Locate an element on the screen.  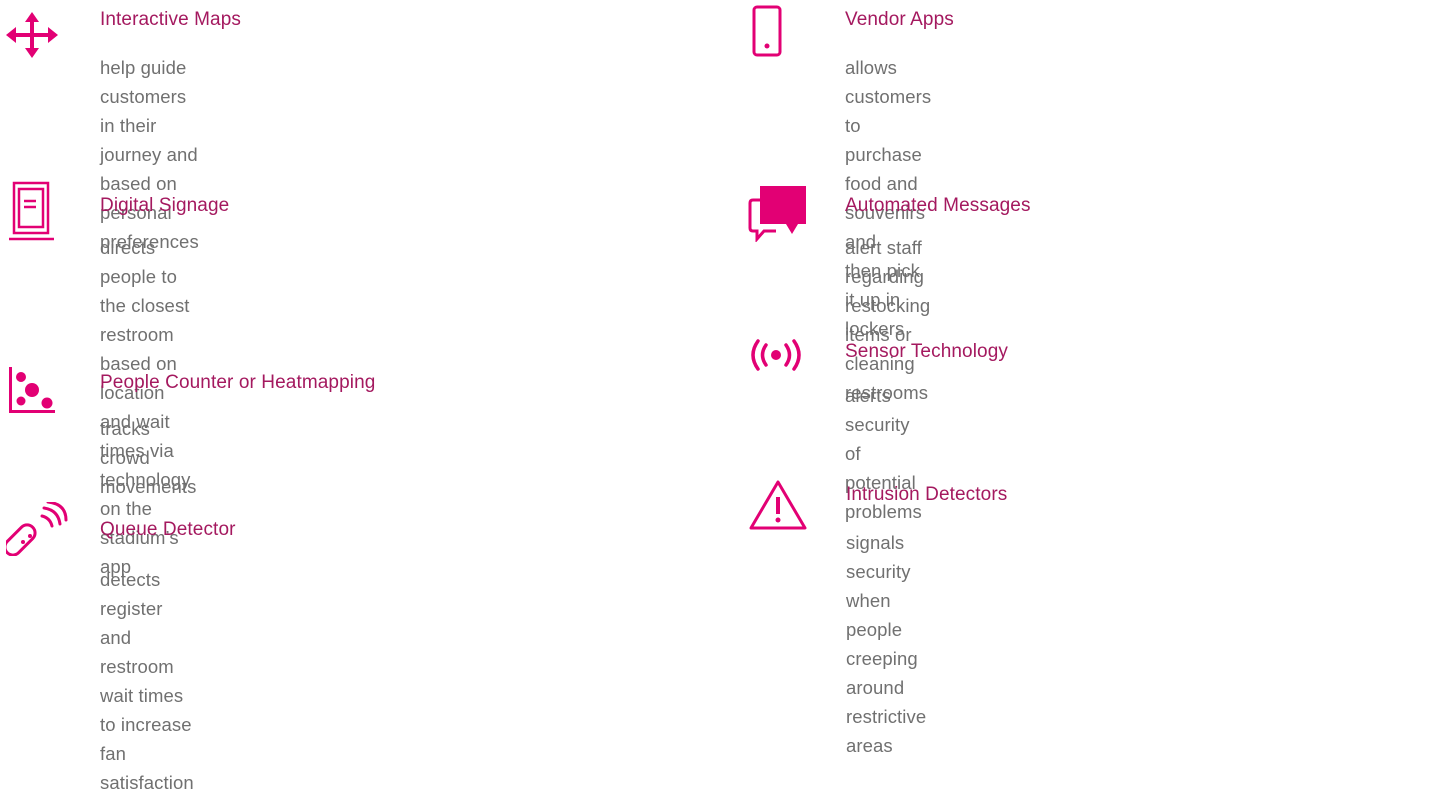
feature-title: Automated Messages is located at coordinates (938, 205).